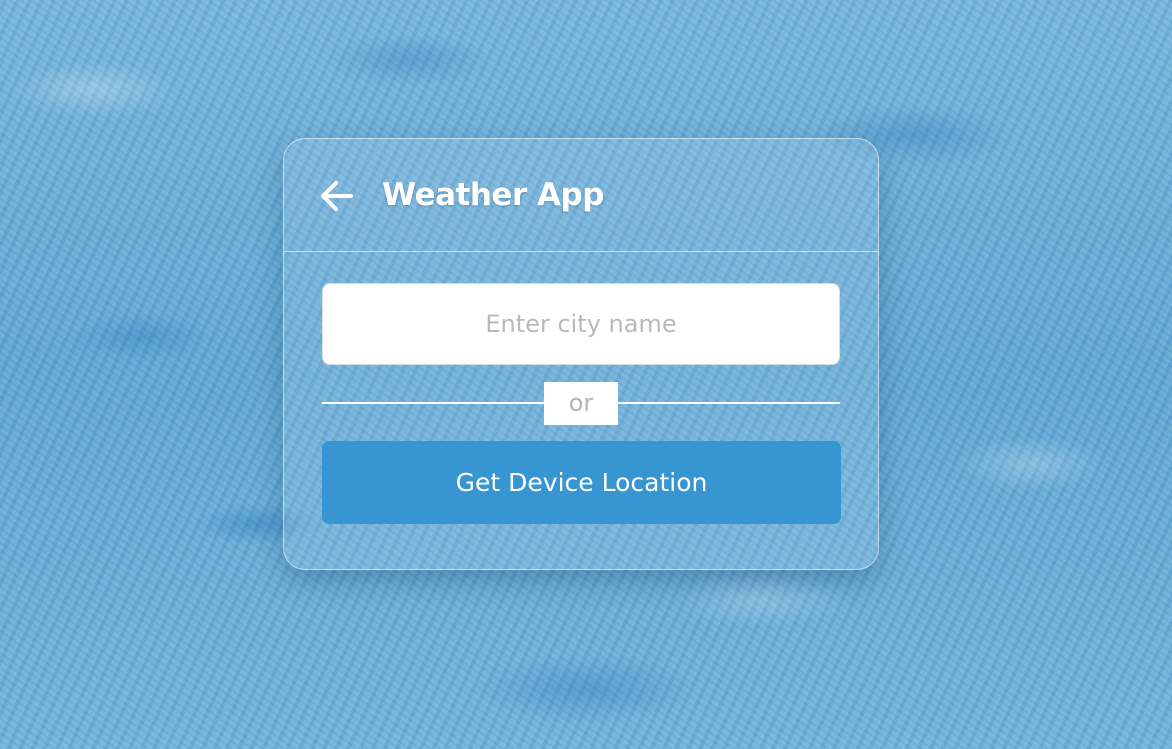 The height and width of the screenshot is (749, 1172). Describe the element at coordinates (581, 482) in the screenshot. I see `get-device-location-button: Get Device Location` at that location.